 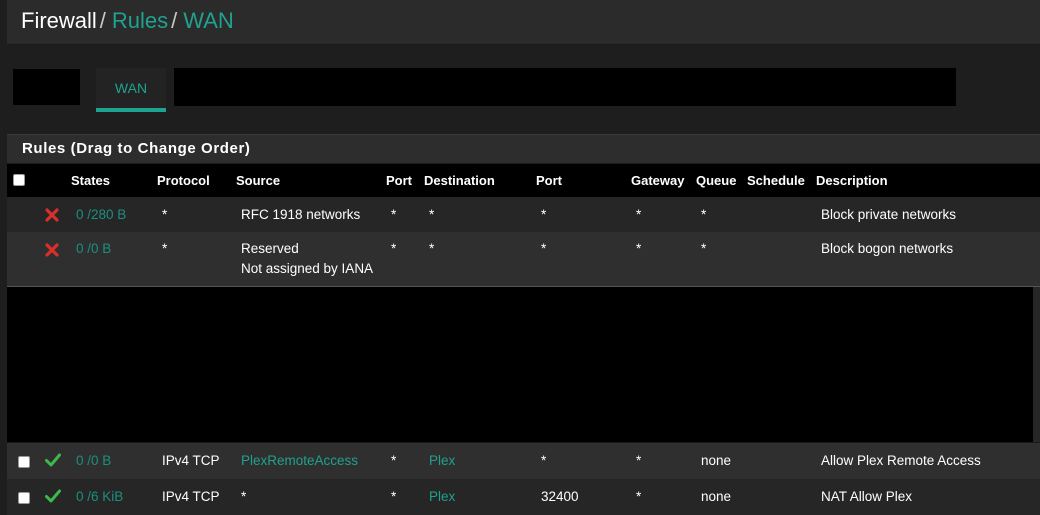 What do you see at coordinates (459, 180) in the screenshot?
I see `column-header-destination: Destination` at bounding box center [459, 180].